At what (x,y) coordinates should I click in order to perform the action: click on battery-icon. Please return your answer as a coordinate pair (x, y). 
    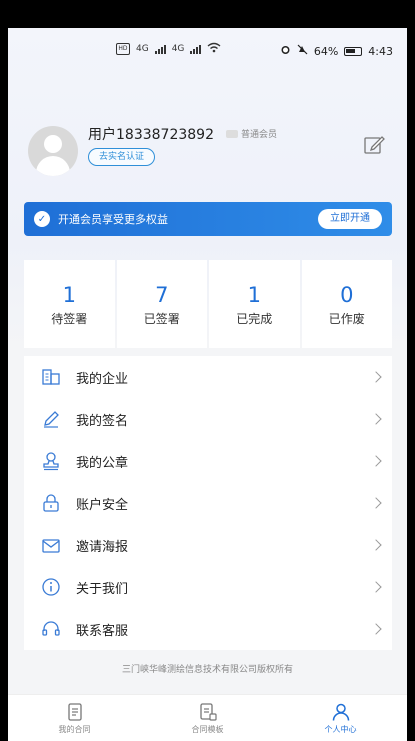
    Looking at the image, I should click on (353, 51).